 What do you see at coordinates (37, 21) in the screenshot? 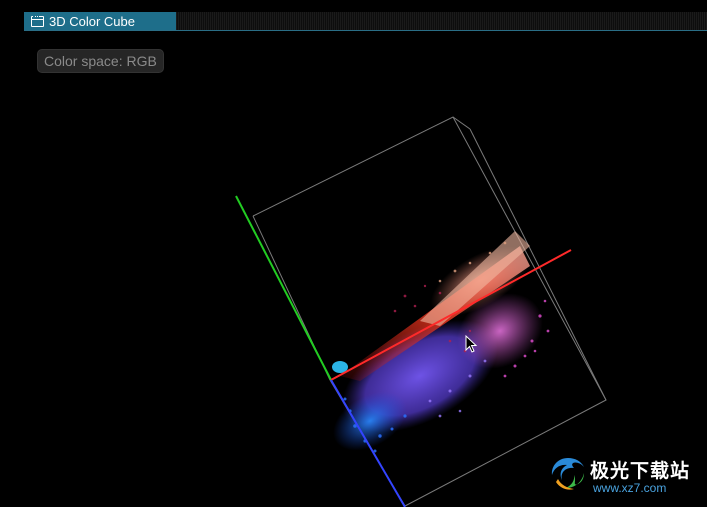
I see `window-icon` at bounding box center [37, 21].